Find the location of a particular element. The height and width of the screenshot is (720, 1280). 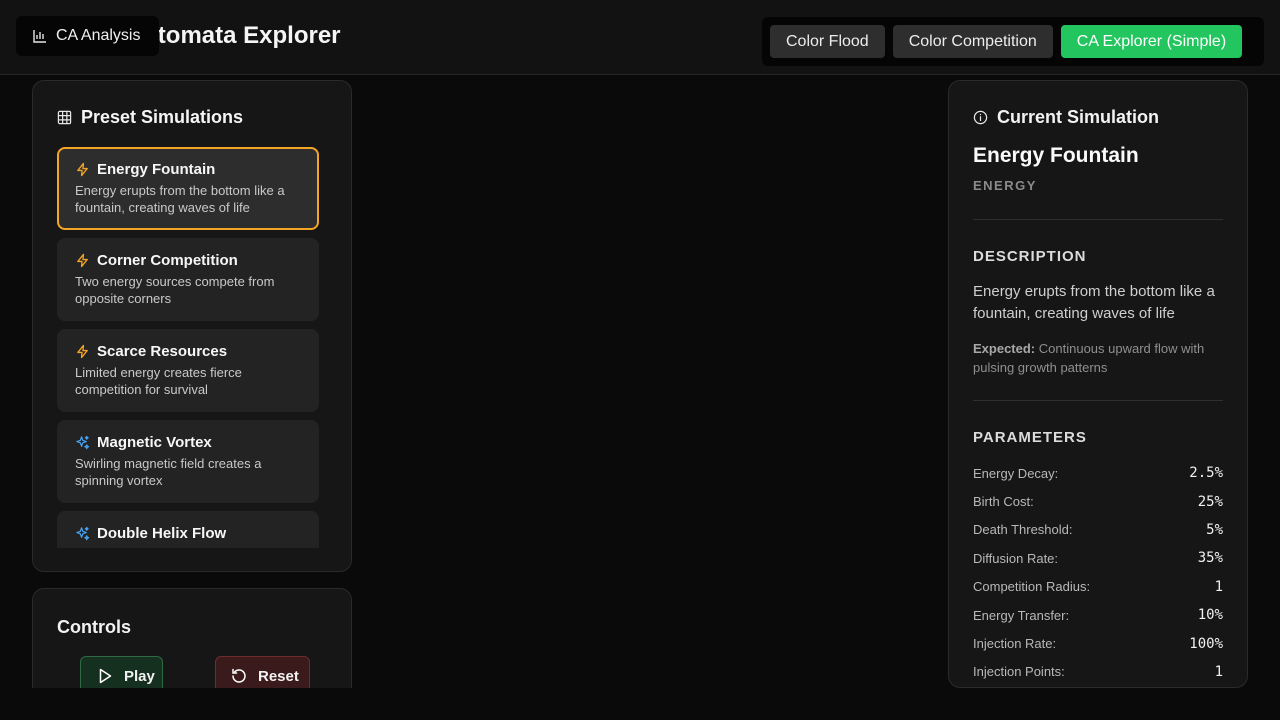

parameter-row: Injection Points: 1 is located at coordinates (1098, 672).